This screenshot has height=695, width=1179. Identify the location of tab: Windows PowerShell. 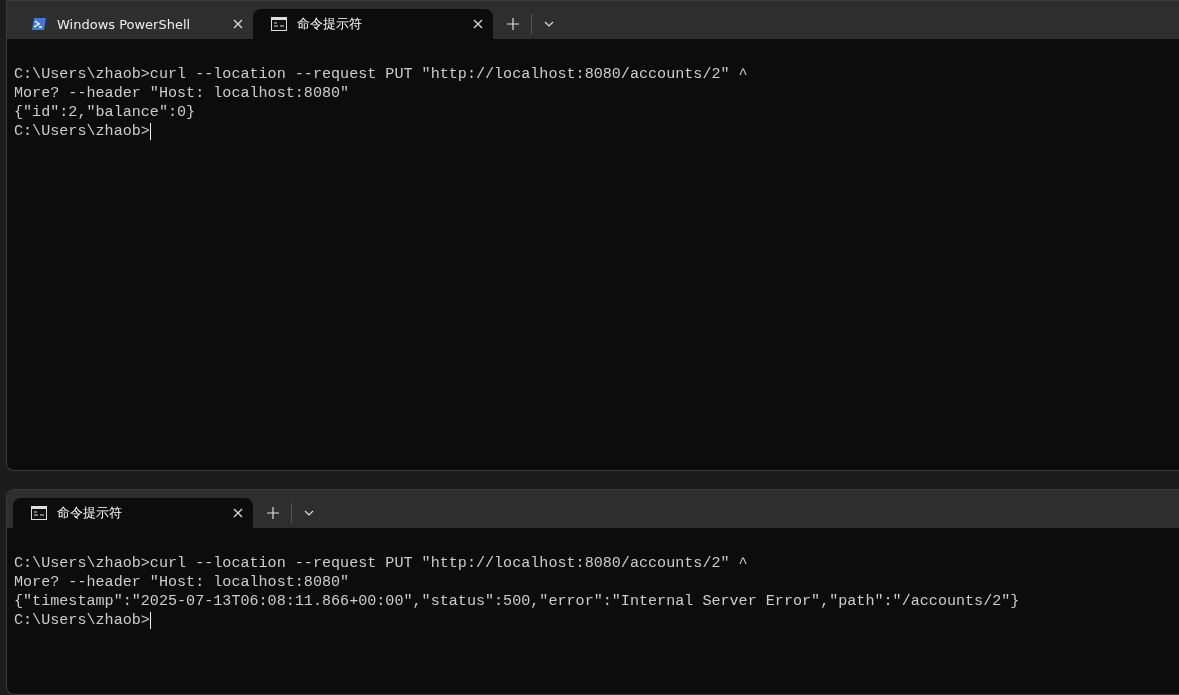
(133, 24).